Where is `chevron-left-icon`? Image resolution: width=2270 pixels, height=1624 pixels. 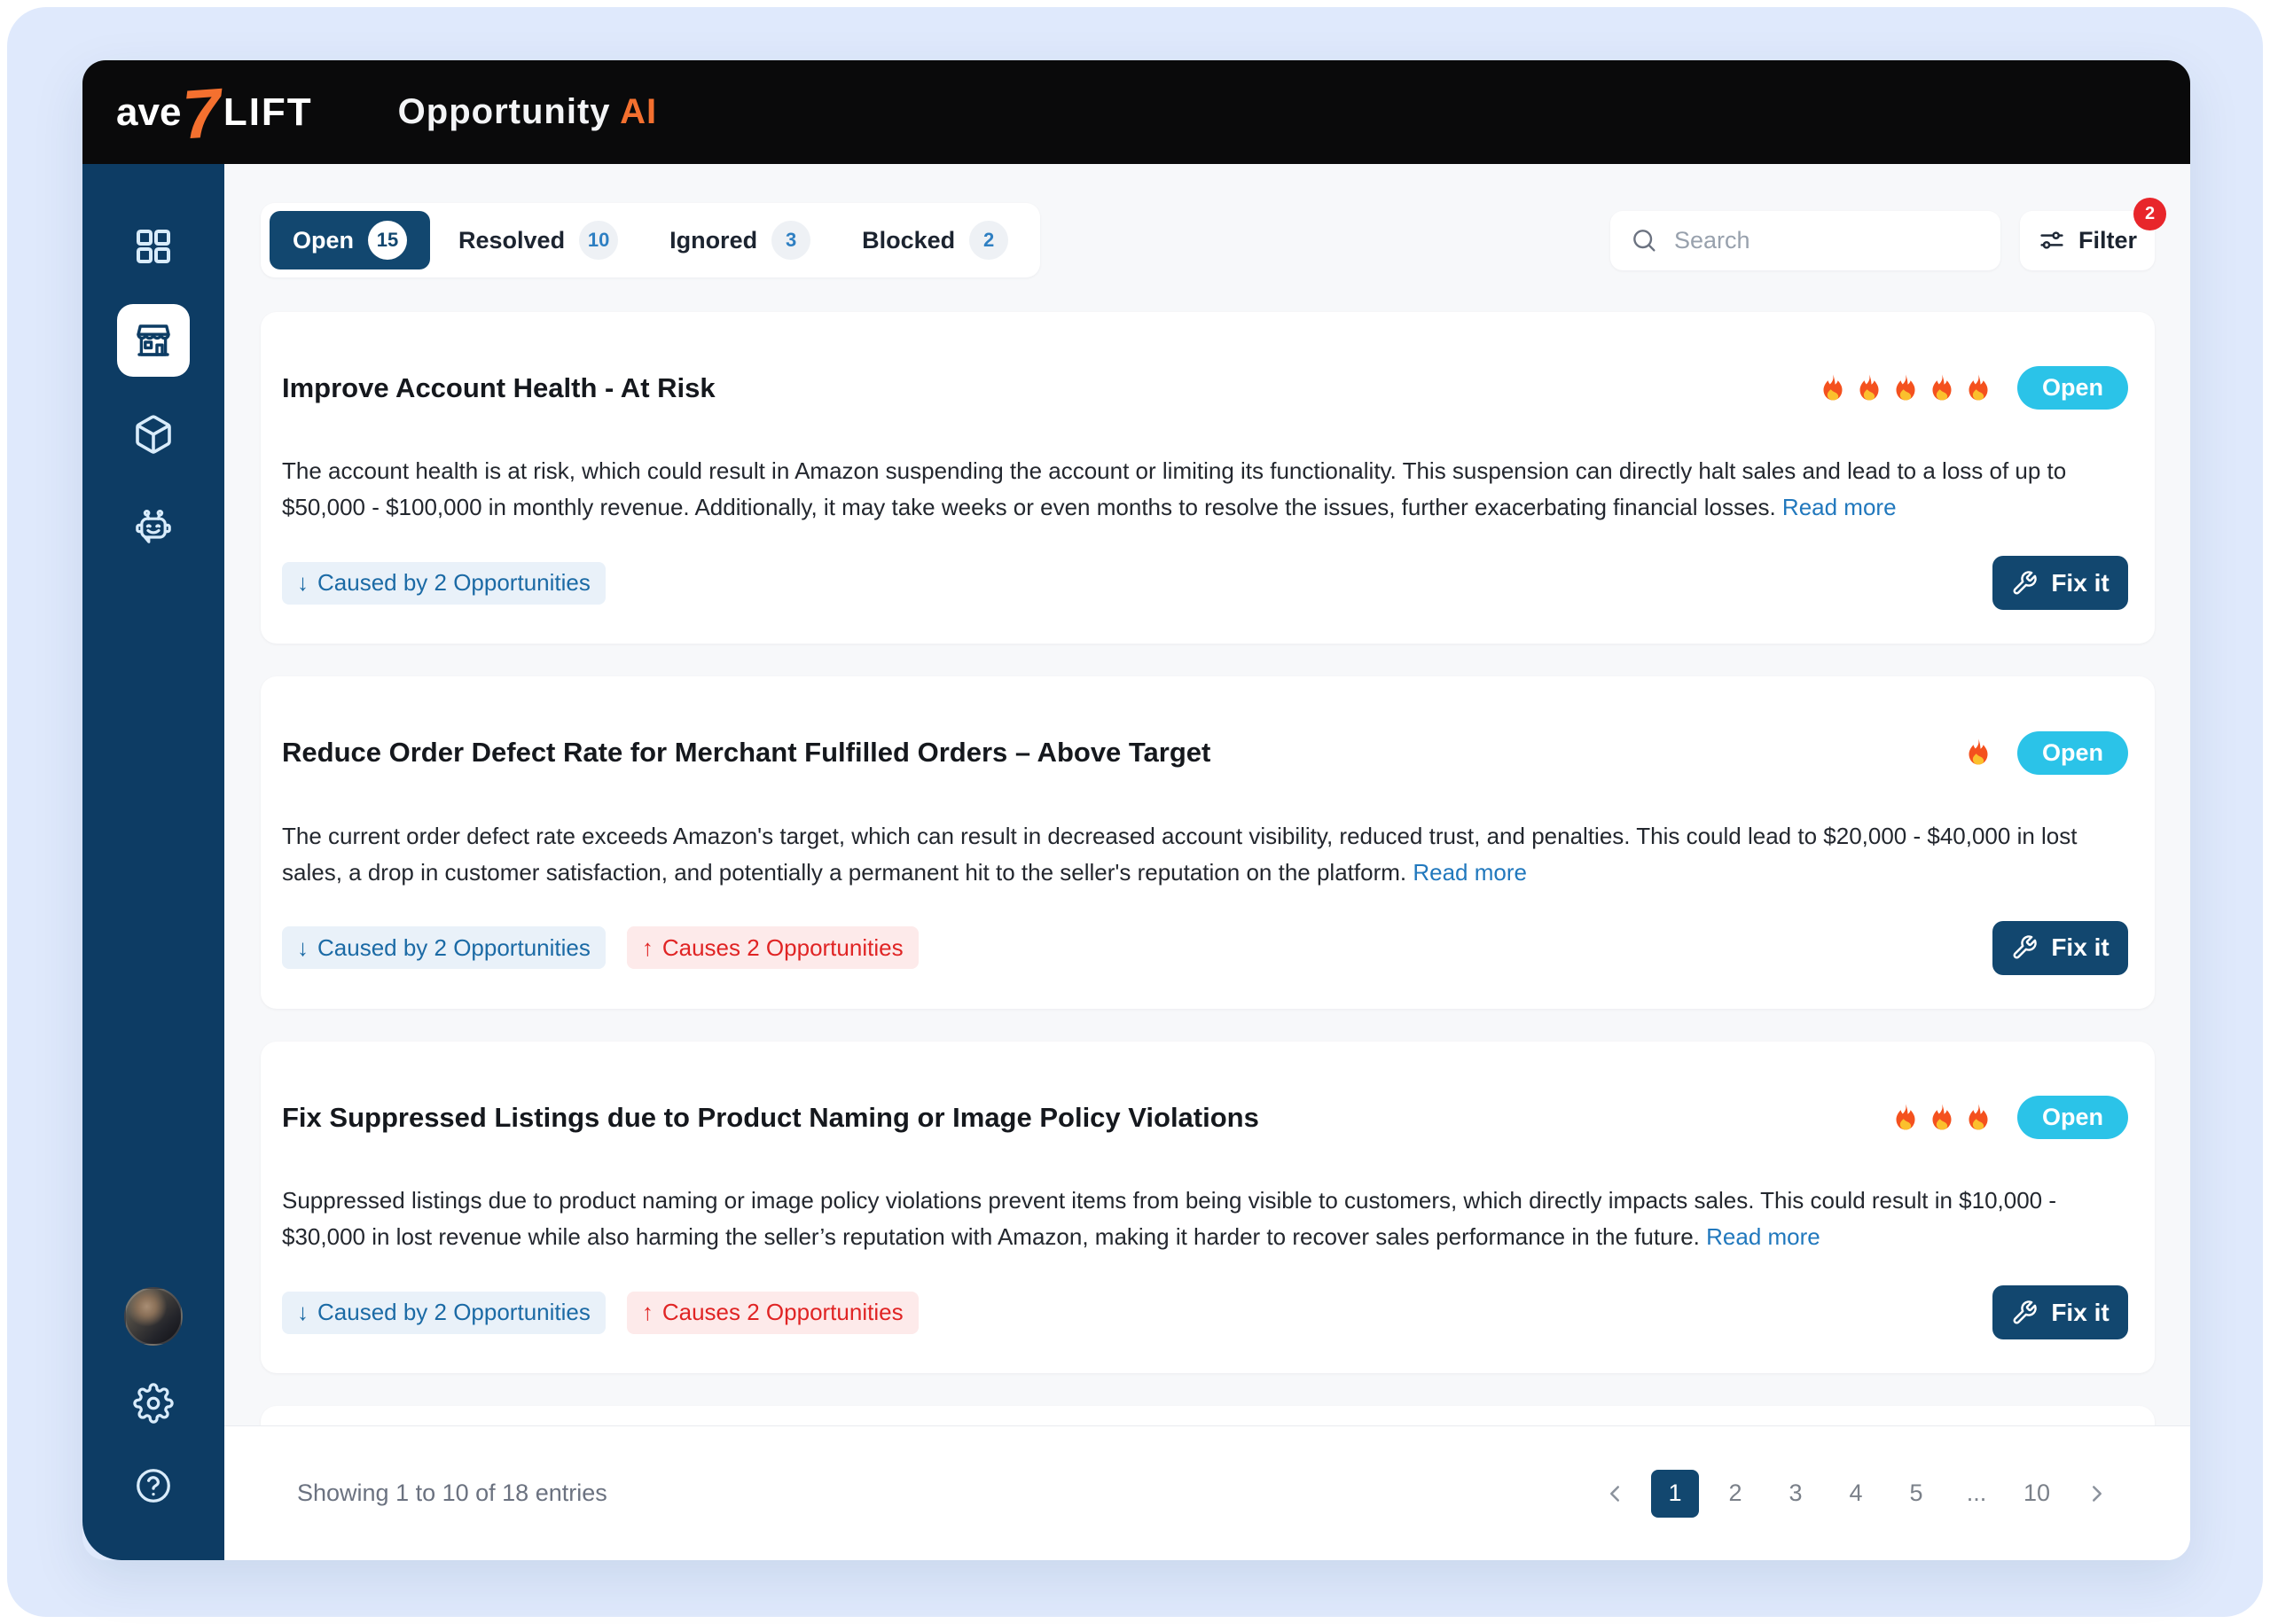
chevron-left-icon is located at coordinates (1615, 1493).